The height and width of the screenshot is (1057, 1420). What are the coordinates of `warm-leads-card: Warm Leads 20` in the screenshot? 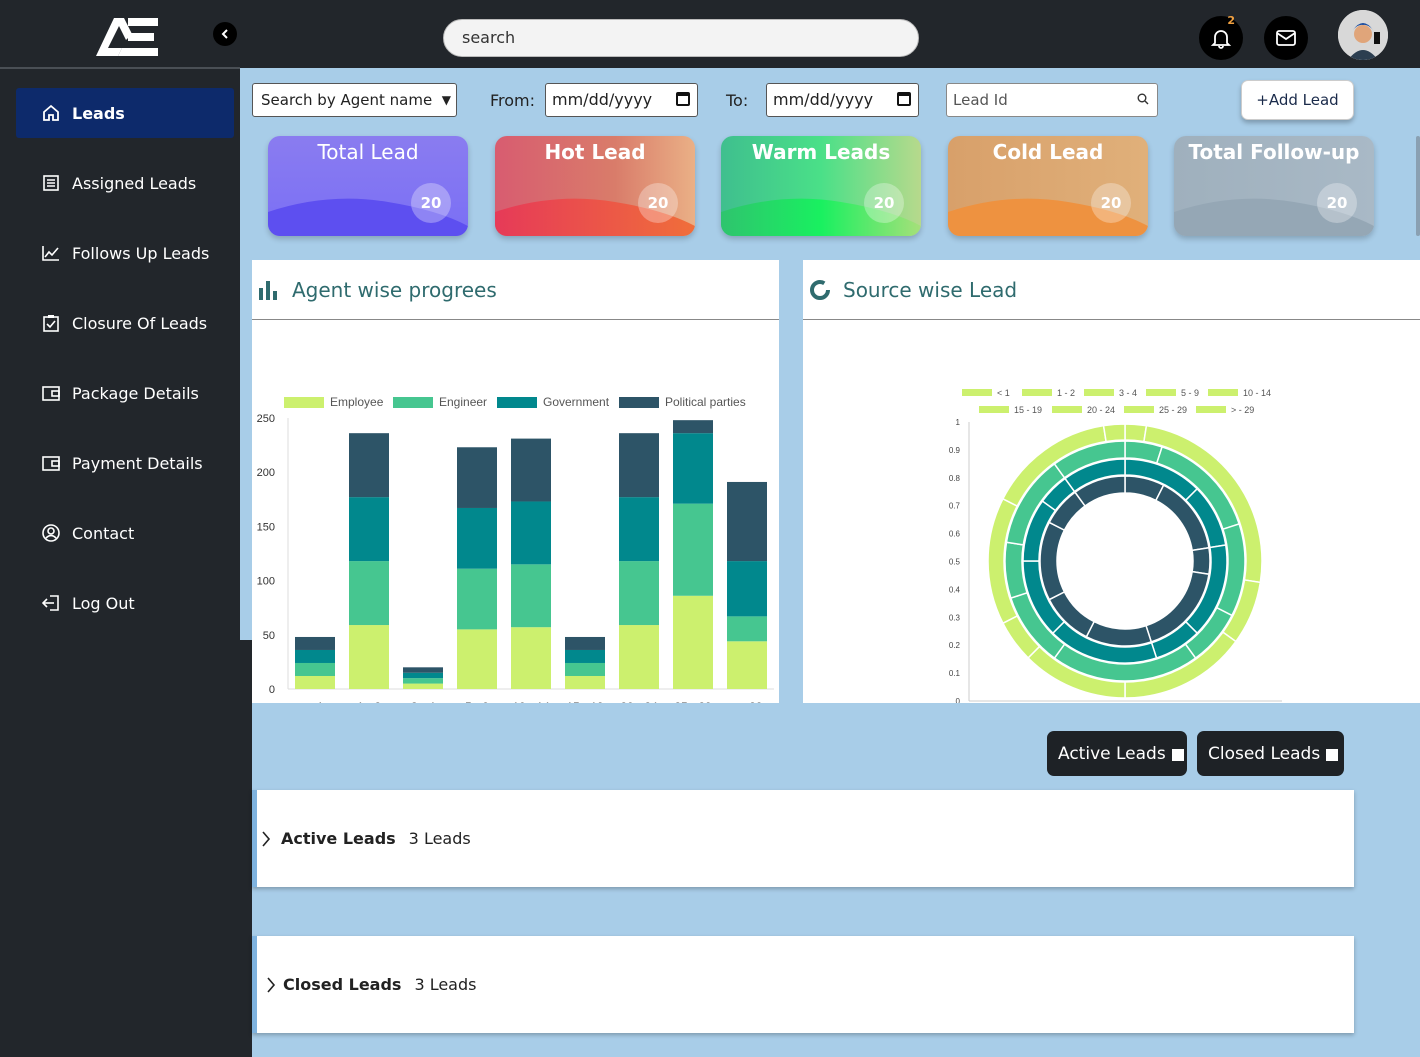 It's located at (821, 186).